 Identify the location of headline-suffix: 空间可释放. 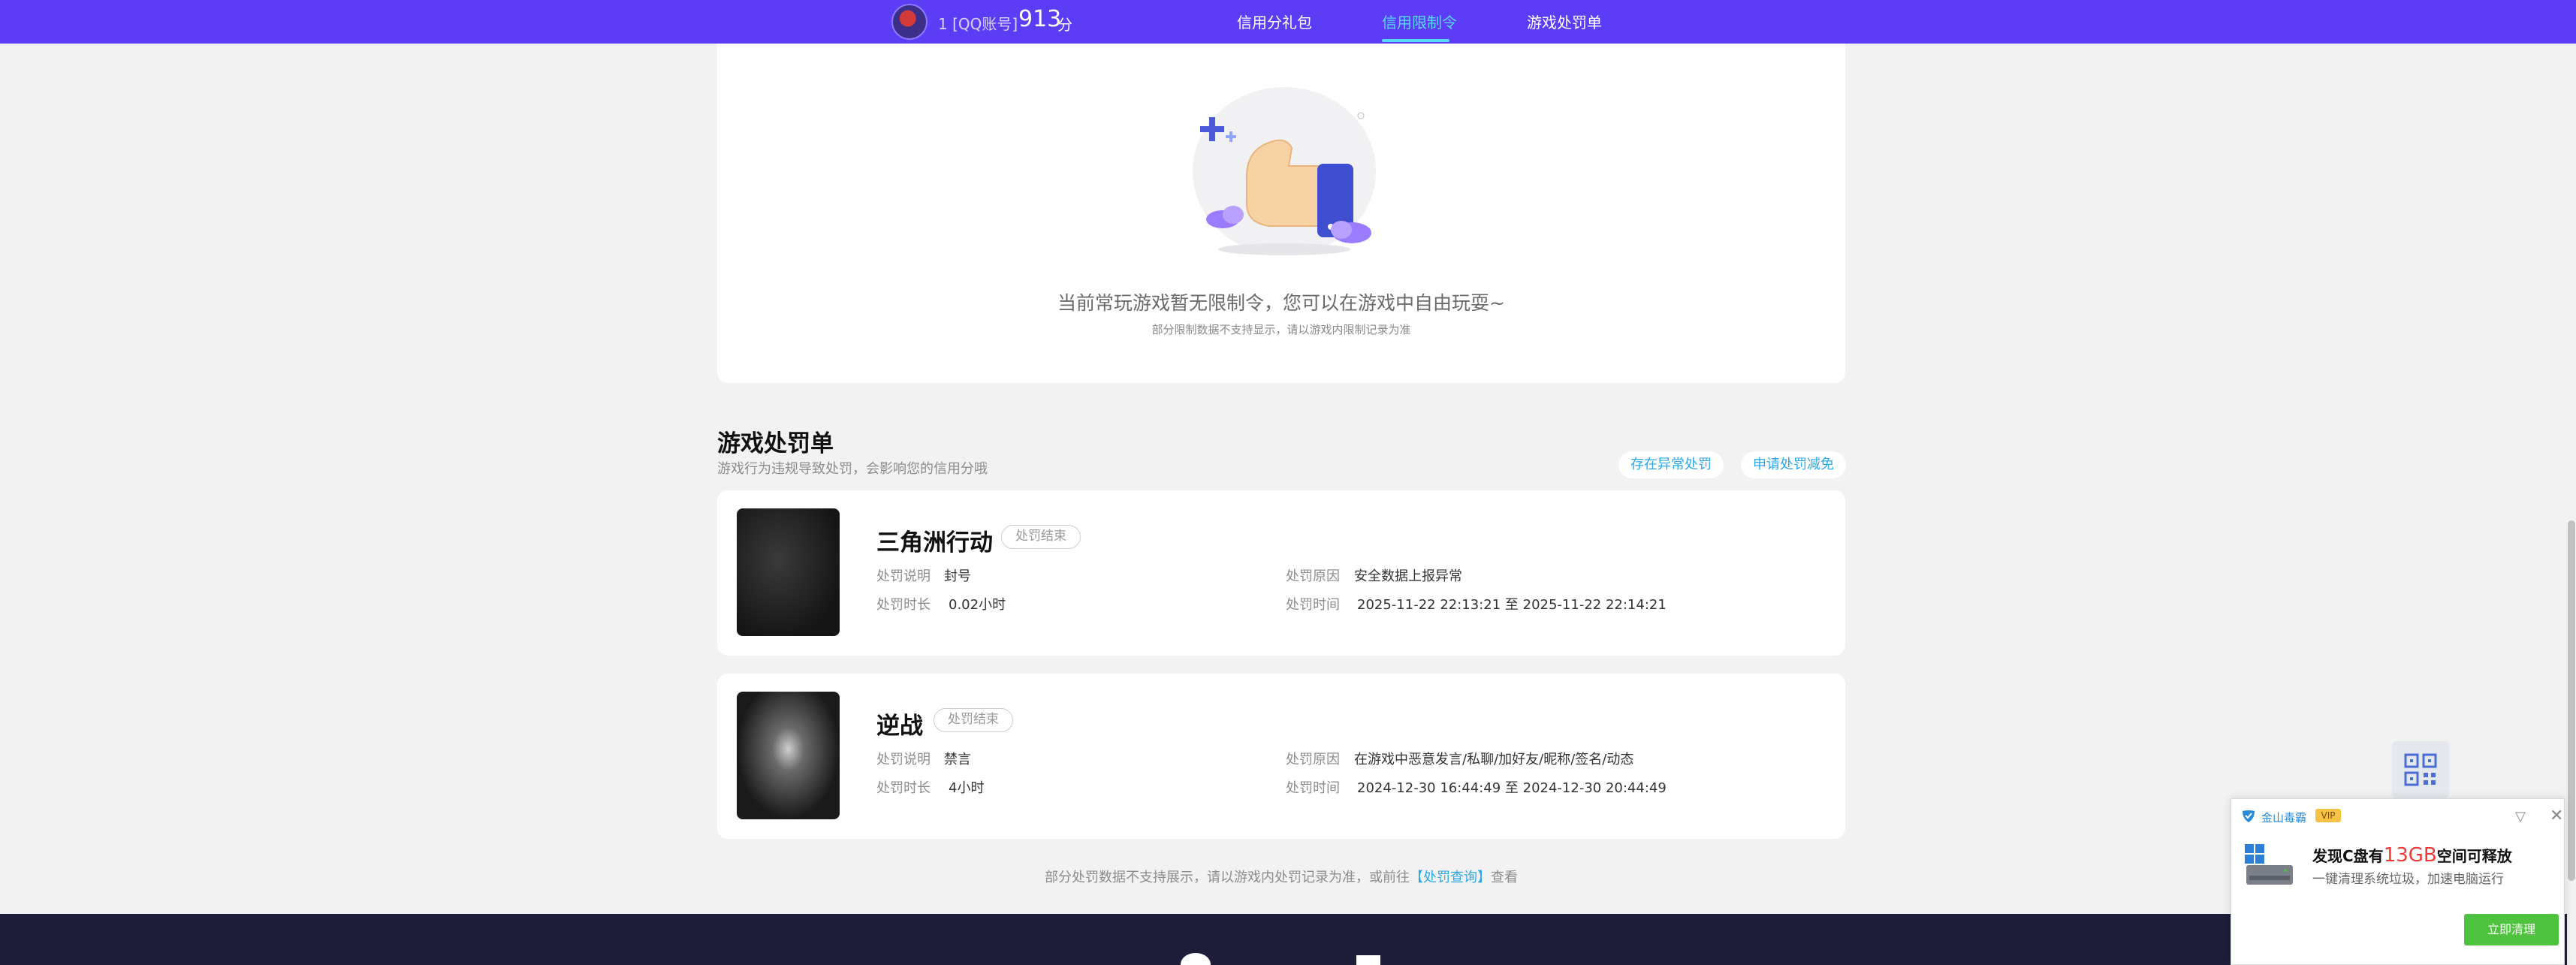
(2474, 856).